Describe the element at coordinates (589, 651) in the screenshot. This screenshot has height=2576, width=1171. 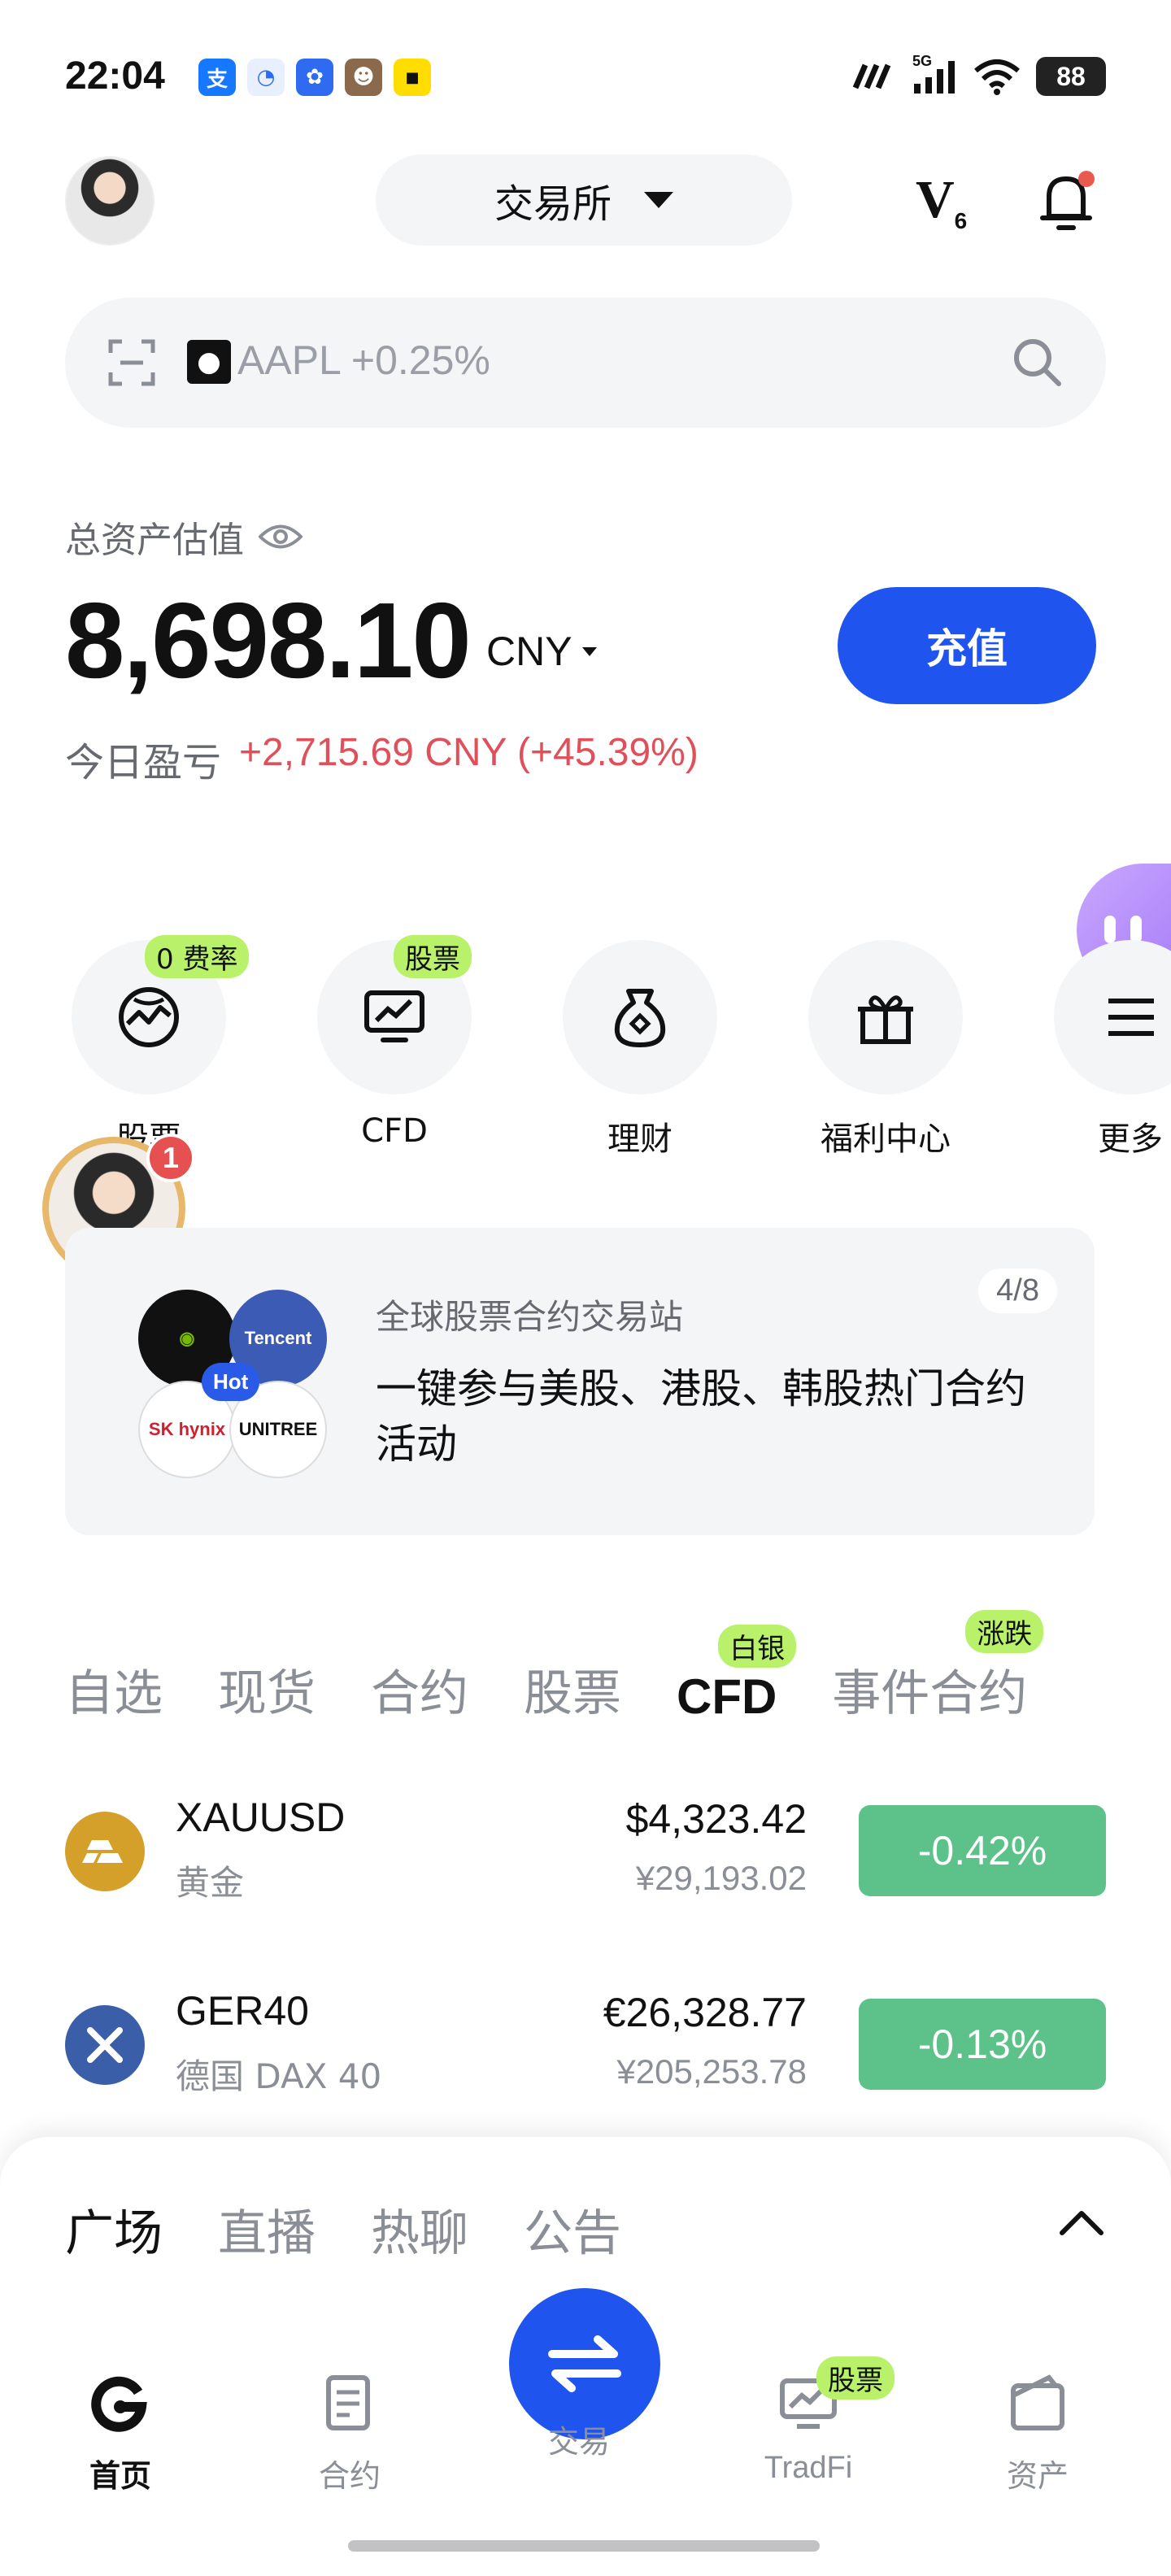
I see `caret-down-icon` at that location.